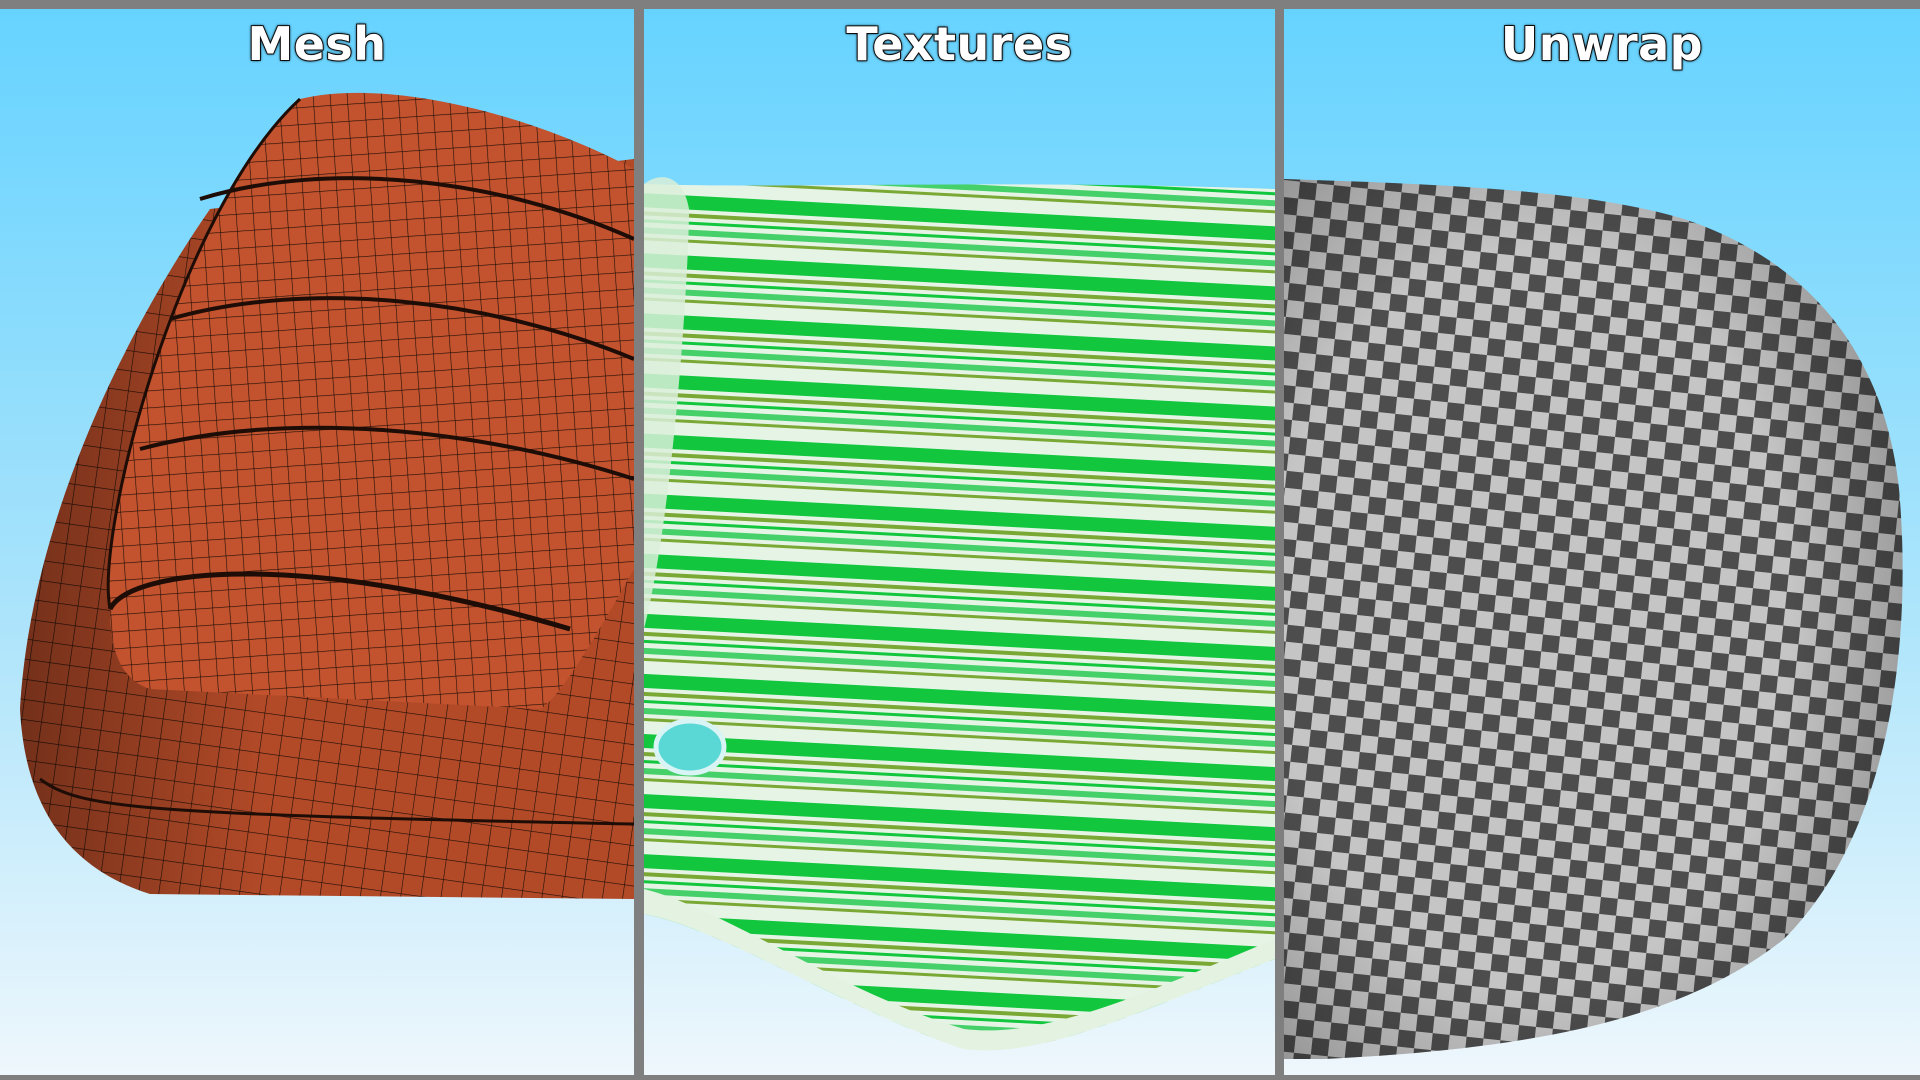 The height and width of the screenshot is (1080, 1920). What do you see at coordinates (690, 747) in the screenshot?
I see `valve` at bounding box center [690, 747].